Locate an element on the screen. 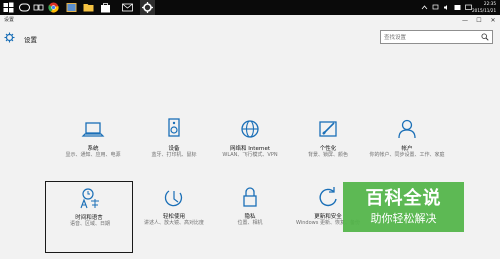  settings-search-box is located at coordinates (436, 37).